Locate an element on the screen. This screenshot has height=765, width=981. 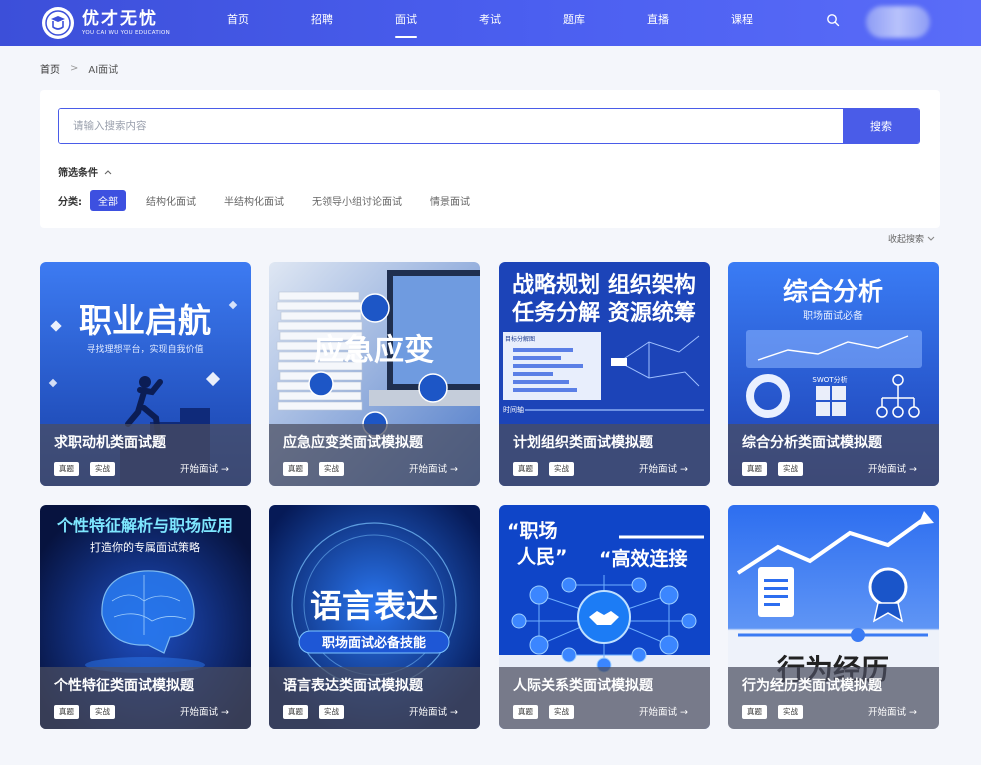
card-title: 人际关系类面试模拟题 is located at coordinates (583, 686).